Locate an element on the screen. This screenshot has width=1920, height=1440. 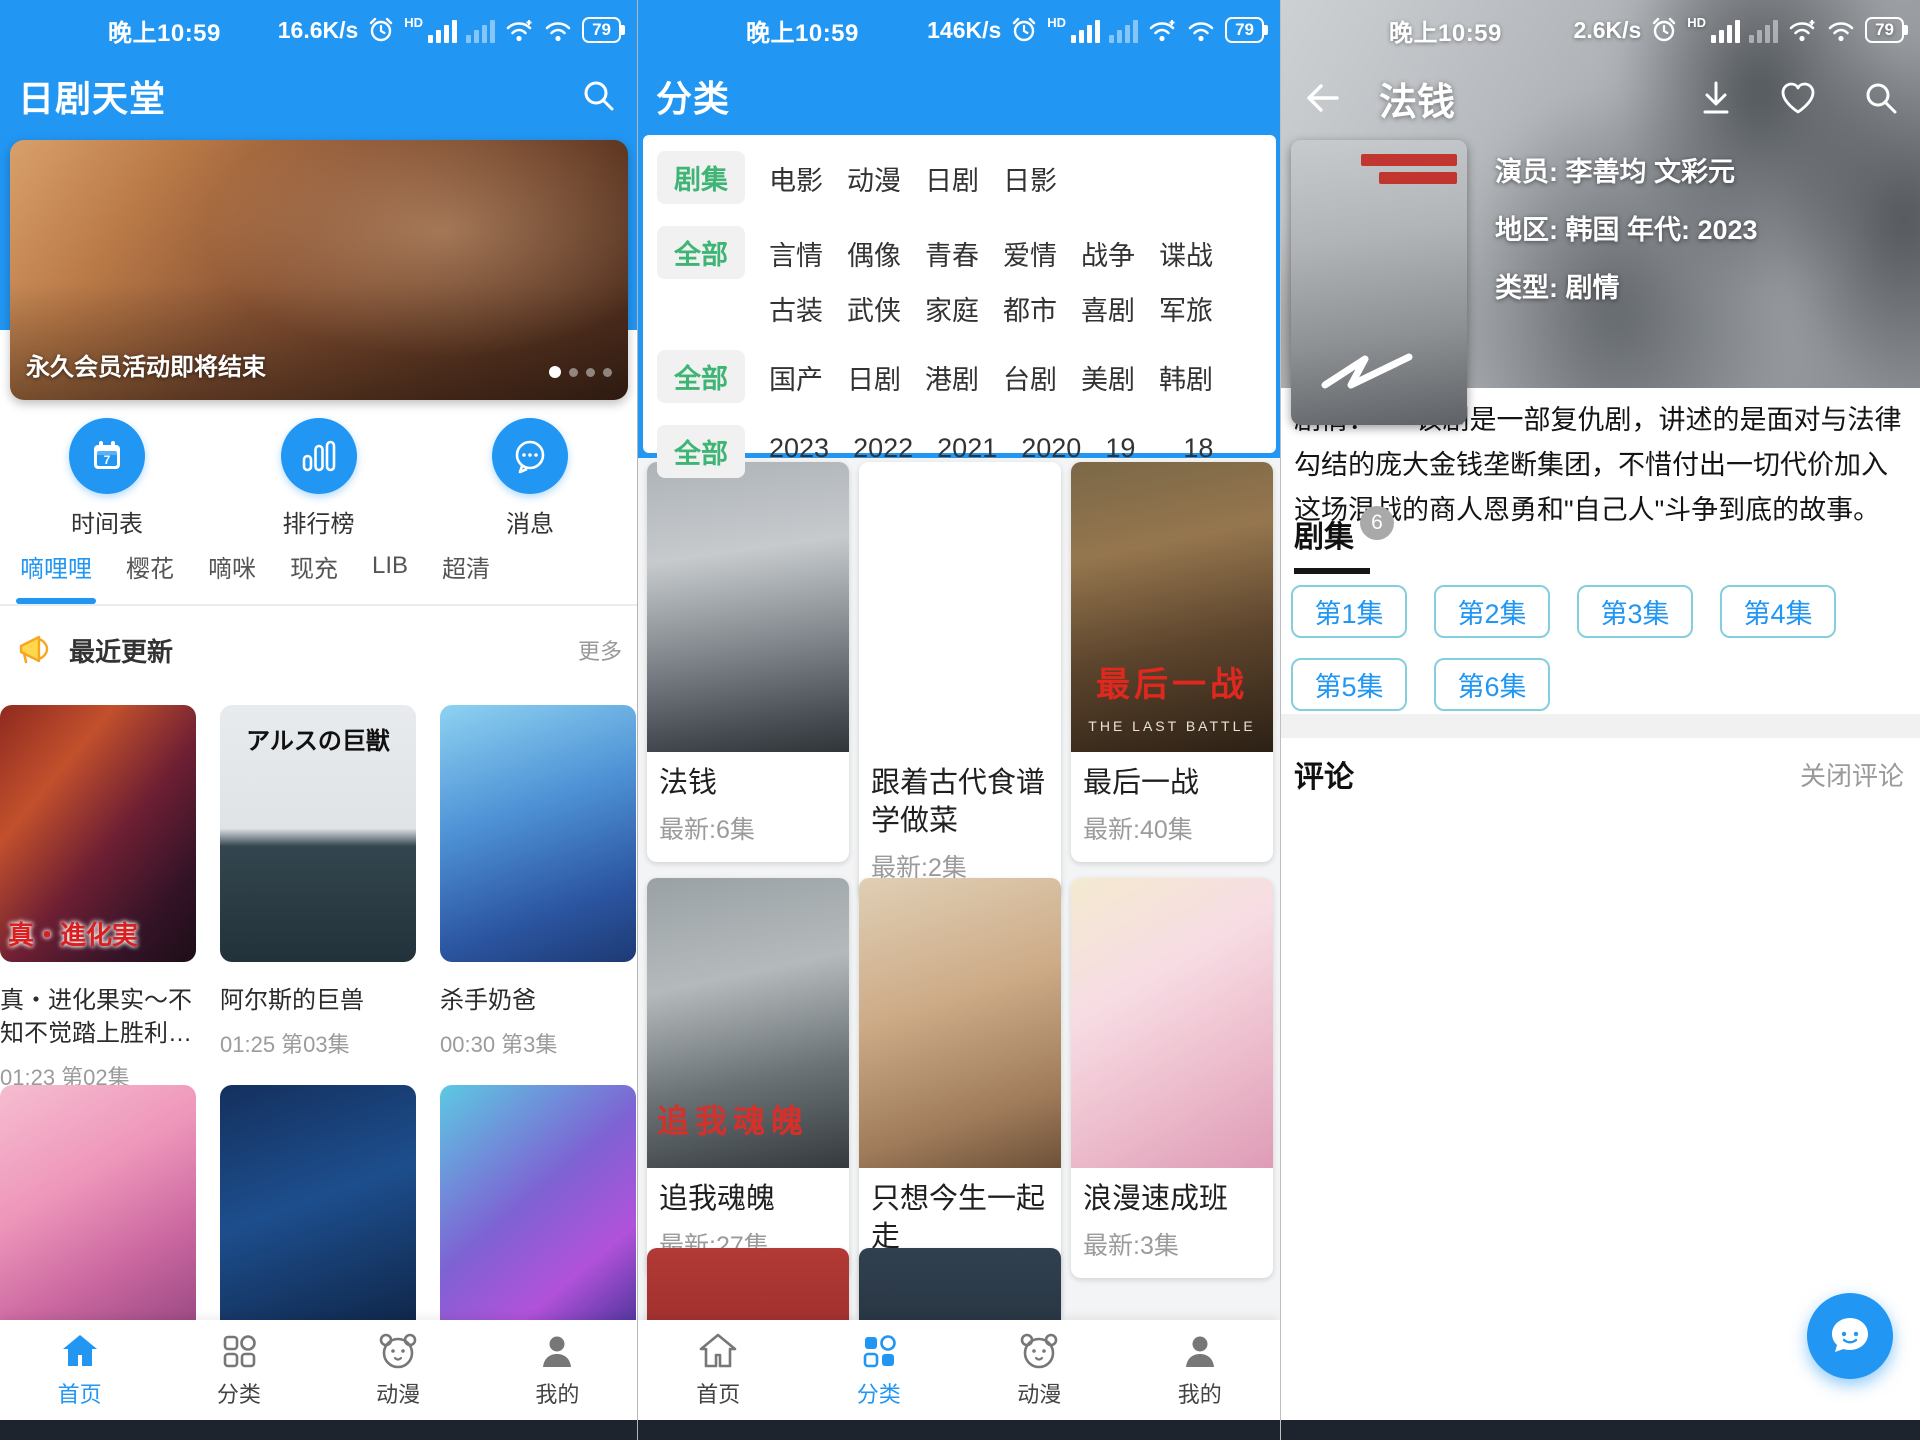
filter-option: 古装 is located at coordinates (796, 308).